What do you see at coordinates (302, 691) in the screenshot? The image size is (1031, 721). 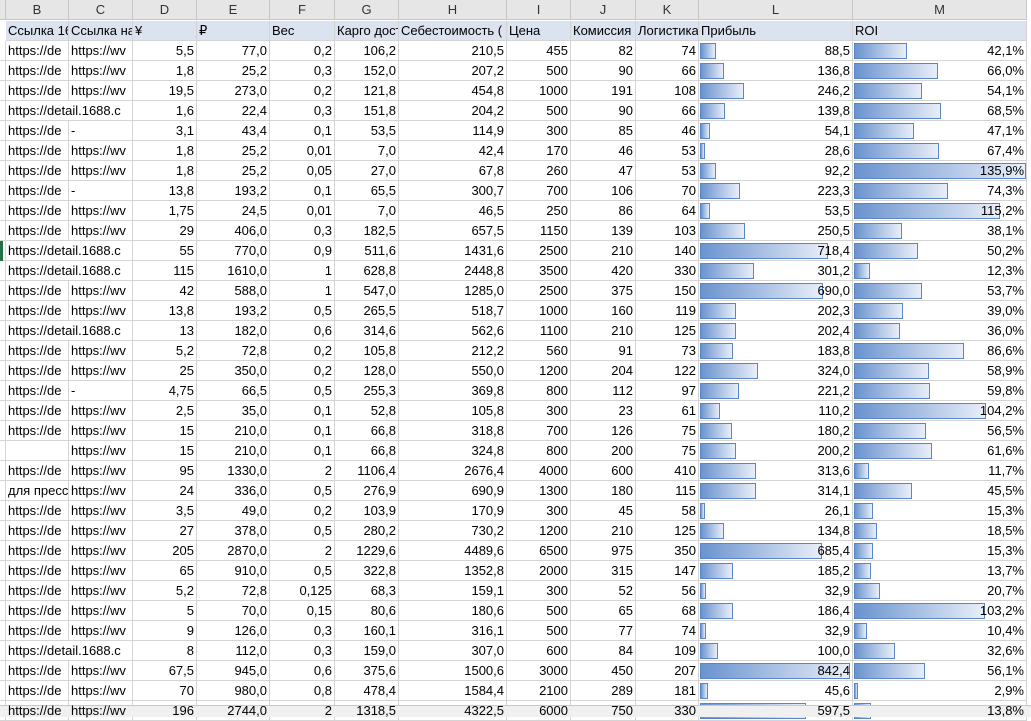 I see `cell-f: 0,8` at bounding box center [302, 691].